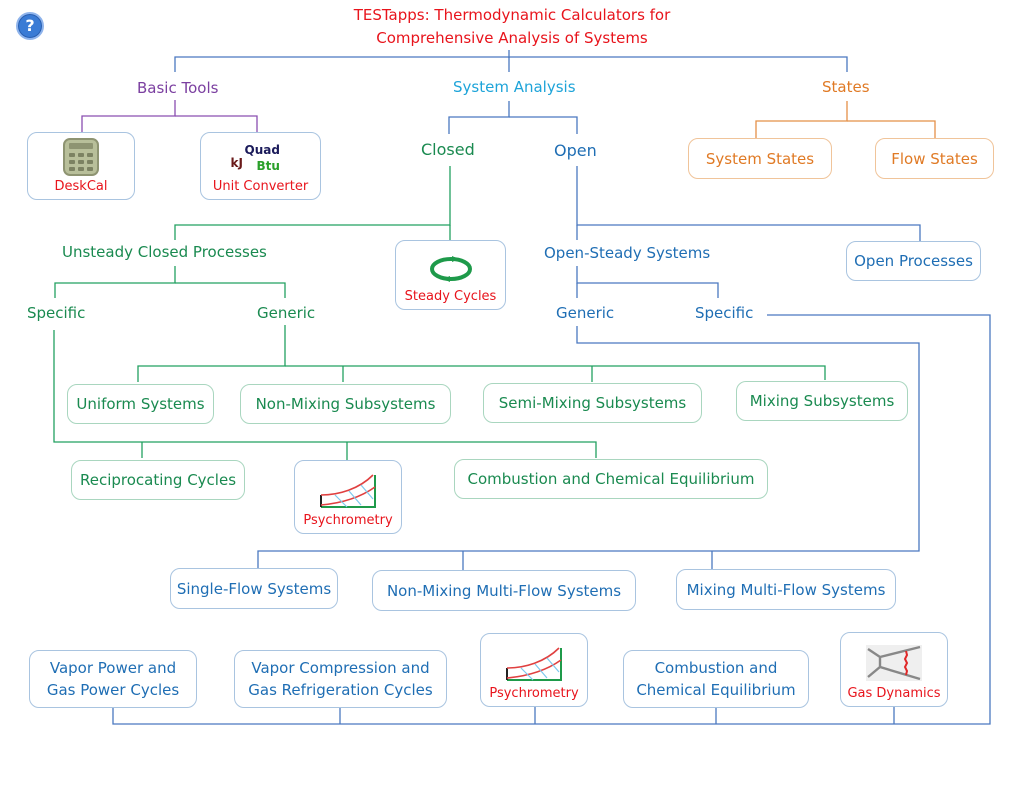 This screenshot has width=1024, height=796. I want to click on open-processes-label: Open Processes, so click(913, 261).